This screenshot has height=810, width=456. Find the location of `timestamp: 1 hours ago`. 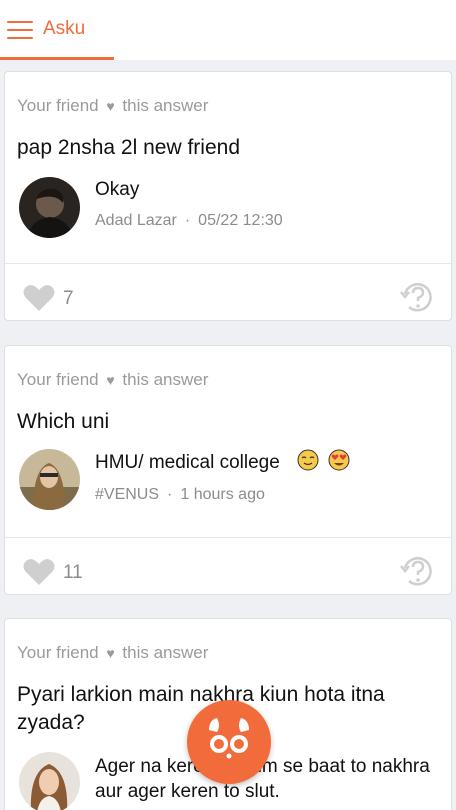

timestamp: 1 hours ago is located at coordinates (222, 494).